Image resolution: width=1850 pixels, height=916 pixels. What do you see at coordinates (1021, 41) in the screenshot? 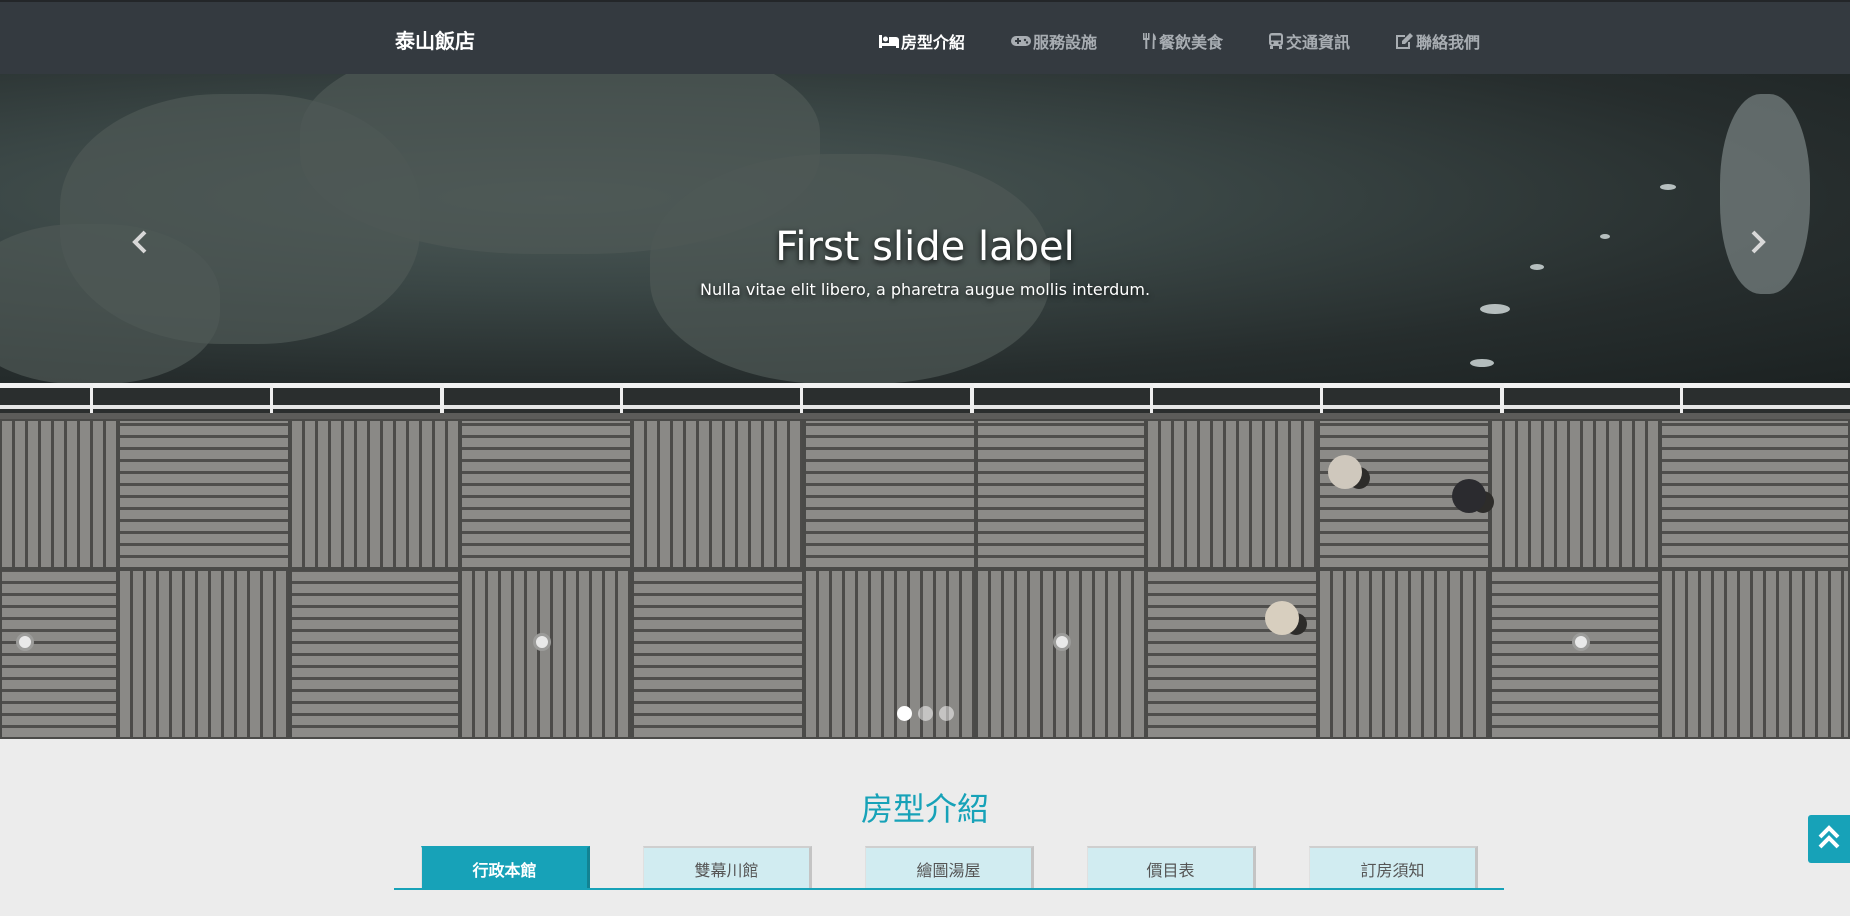
I see `gamepad-icon` at bounding box center [1021, 41].